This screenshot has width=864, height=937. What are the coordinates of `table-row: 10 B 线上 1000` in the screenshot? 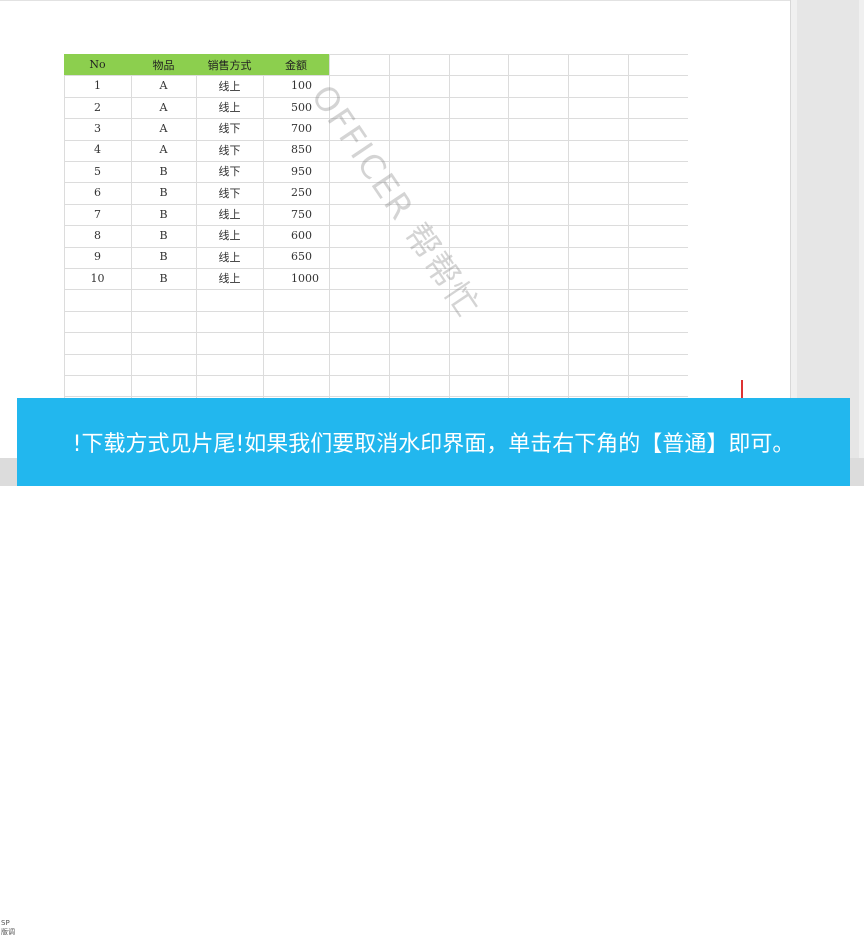 It's located at (196, 278).